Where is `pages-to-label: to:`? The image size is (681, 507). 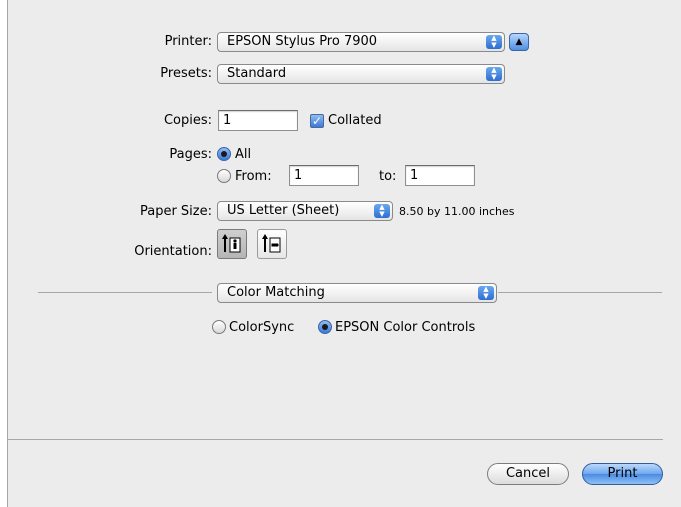
pages-to-label: to: is located at coordinates (388, 176).